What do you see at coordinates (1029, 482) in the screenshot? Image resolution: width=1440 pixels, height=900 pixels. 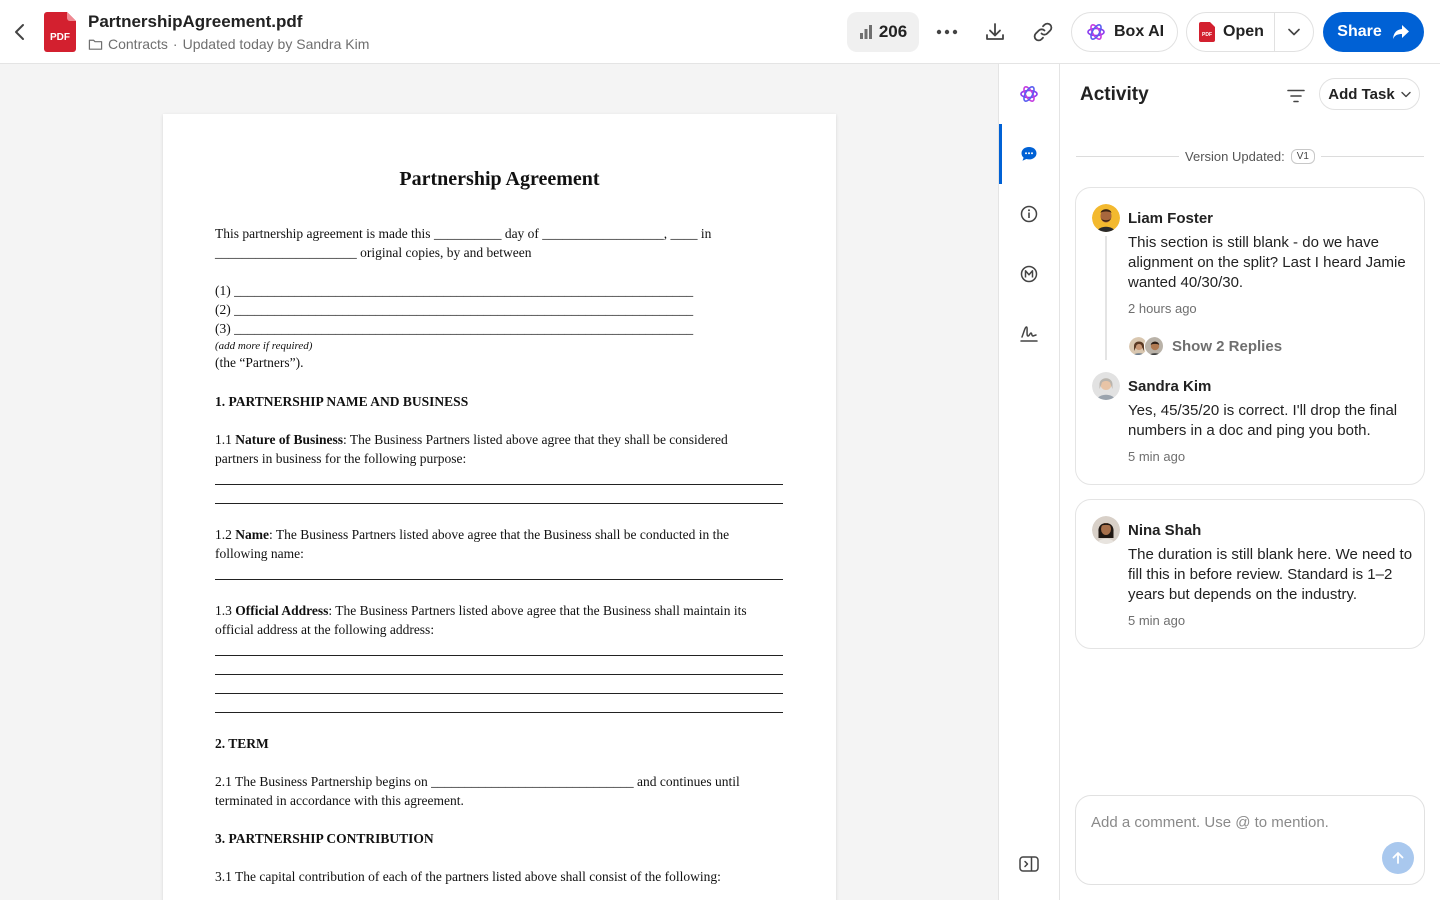 I see `sidebar-rail` at bounding box center [1029, 482].